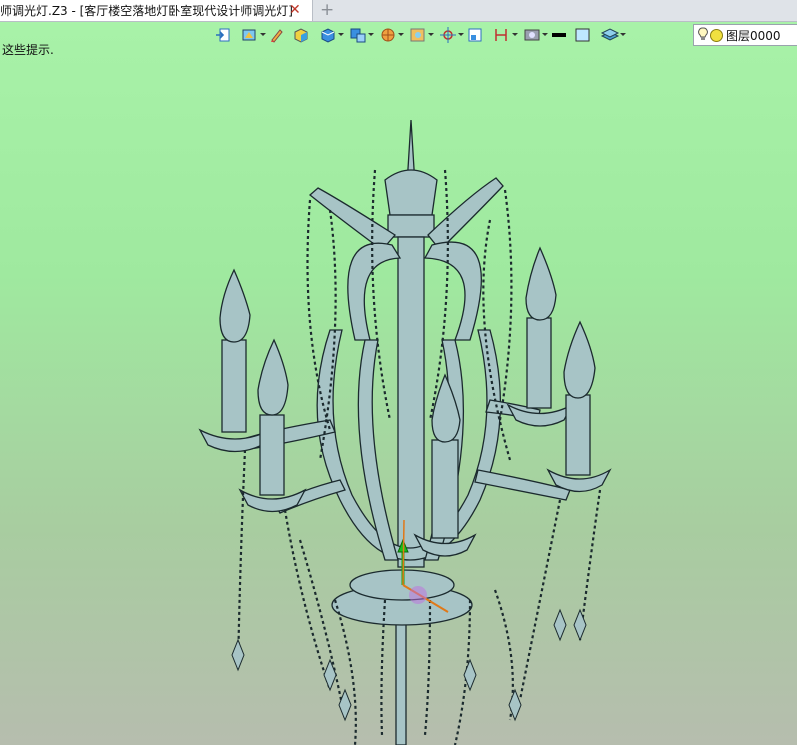 This screenshot has width=797, height=745. What do you see at coordinates (352, 219) in the screenshot?
I see `arm-upper-left` at bounding box center [352, 219].